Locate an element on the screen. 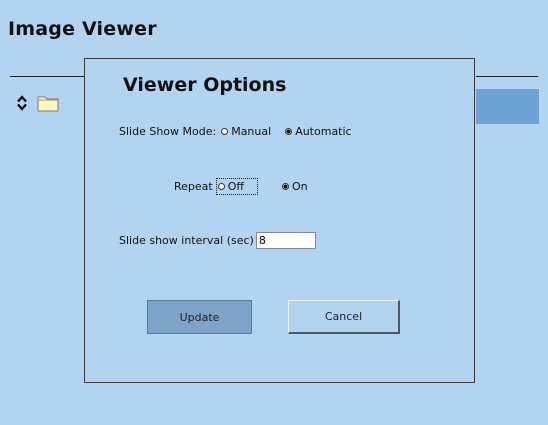 This screenshot has width=548, height=425. folder-navigation is located at coordinates (37, 103).